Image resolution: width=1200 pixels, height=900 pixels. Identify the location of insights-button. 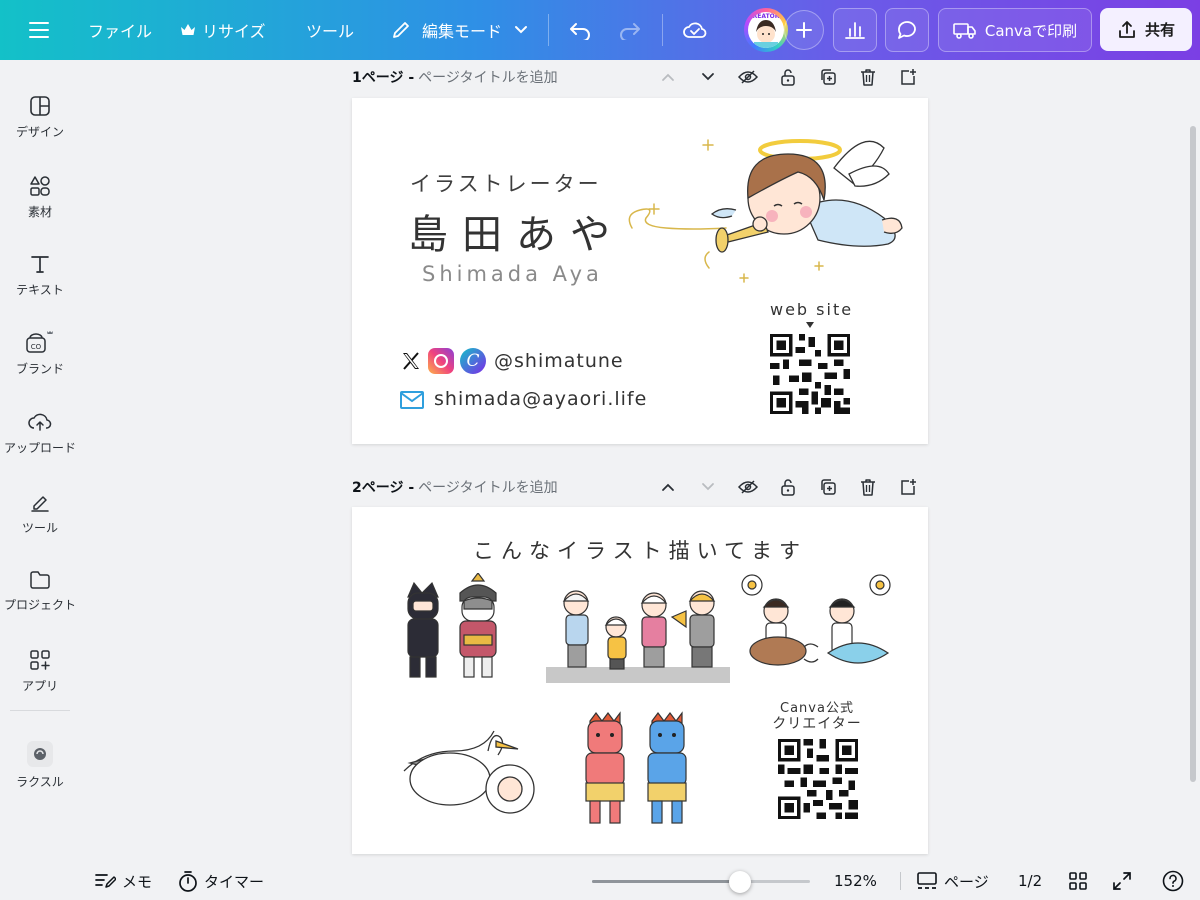
(855, 30).